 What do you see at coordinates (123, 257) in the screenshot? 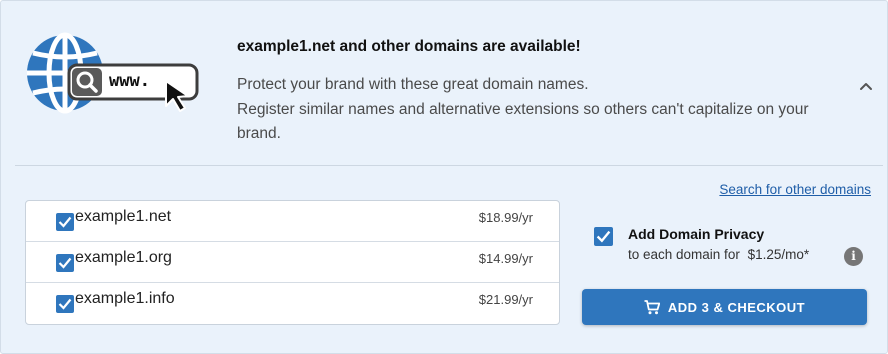
I see `domain-name: example1.org` at bounding box center [123, 257].